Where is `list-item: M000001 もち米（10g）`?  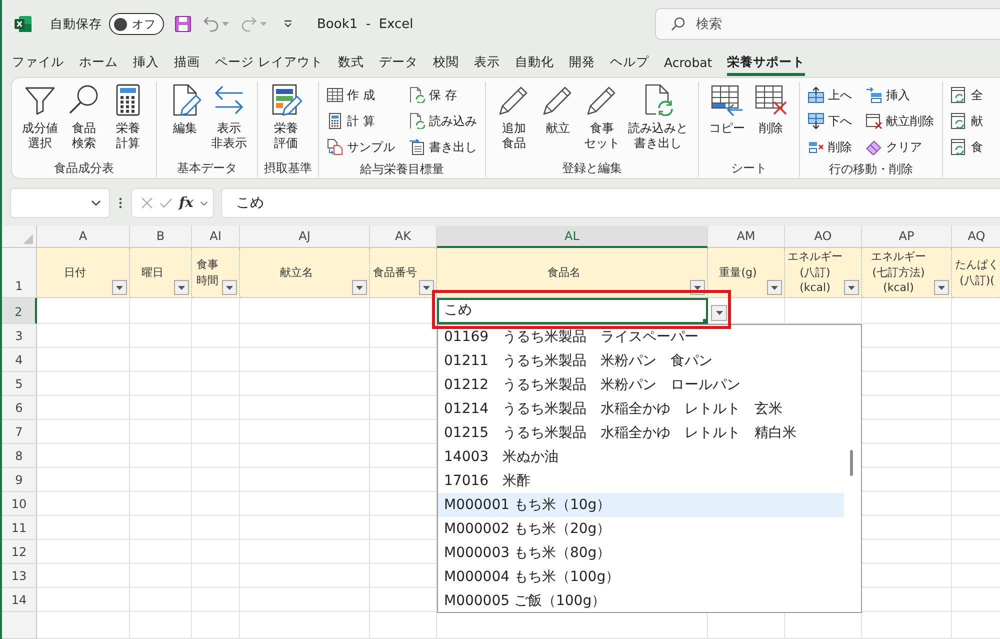 list-item: M000001 もち米（10g） is located at coordinates (641, 505).